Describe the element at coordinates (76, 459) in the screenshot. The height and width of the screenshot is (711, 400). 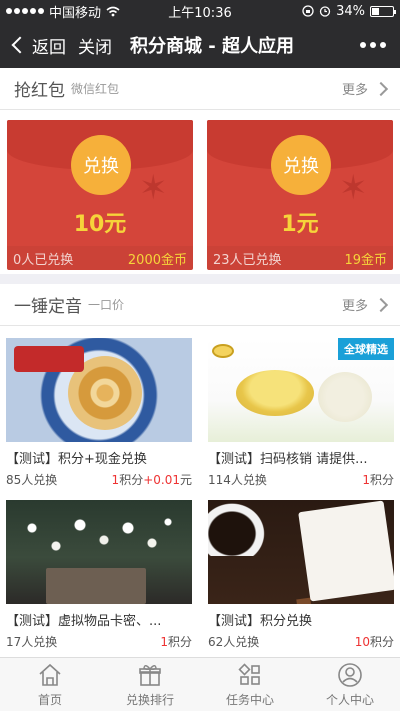
I see `product-name: 【测试】积分+现金兑换` at that location.